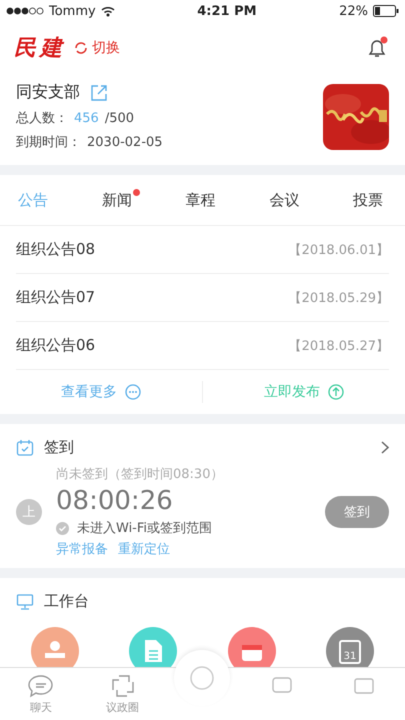 Image resolution: width=405 pixels, height=720 pixels. What do you see at coordinates (59, 447) in the screenshot?
I see `section-title: 签到` at bounding box center [59, 447].